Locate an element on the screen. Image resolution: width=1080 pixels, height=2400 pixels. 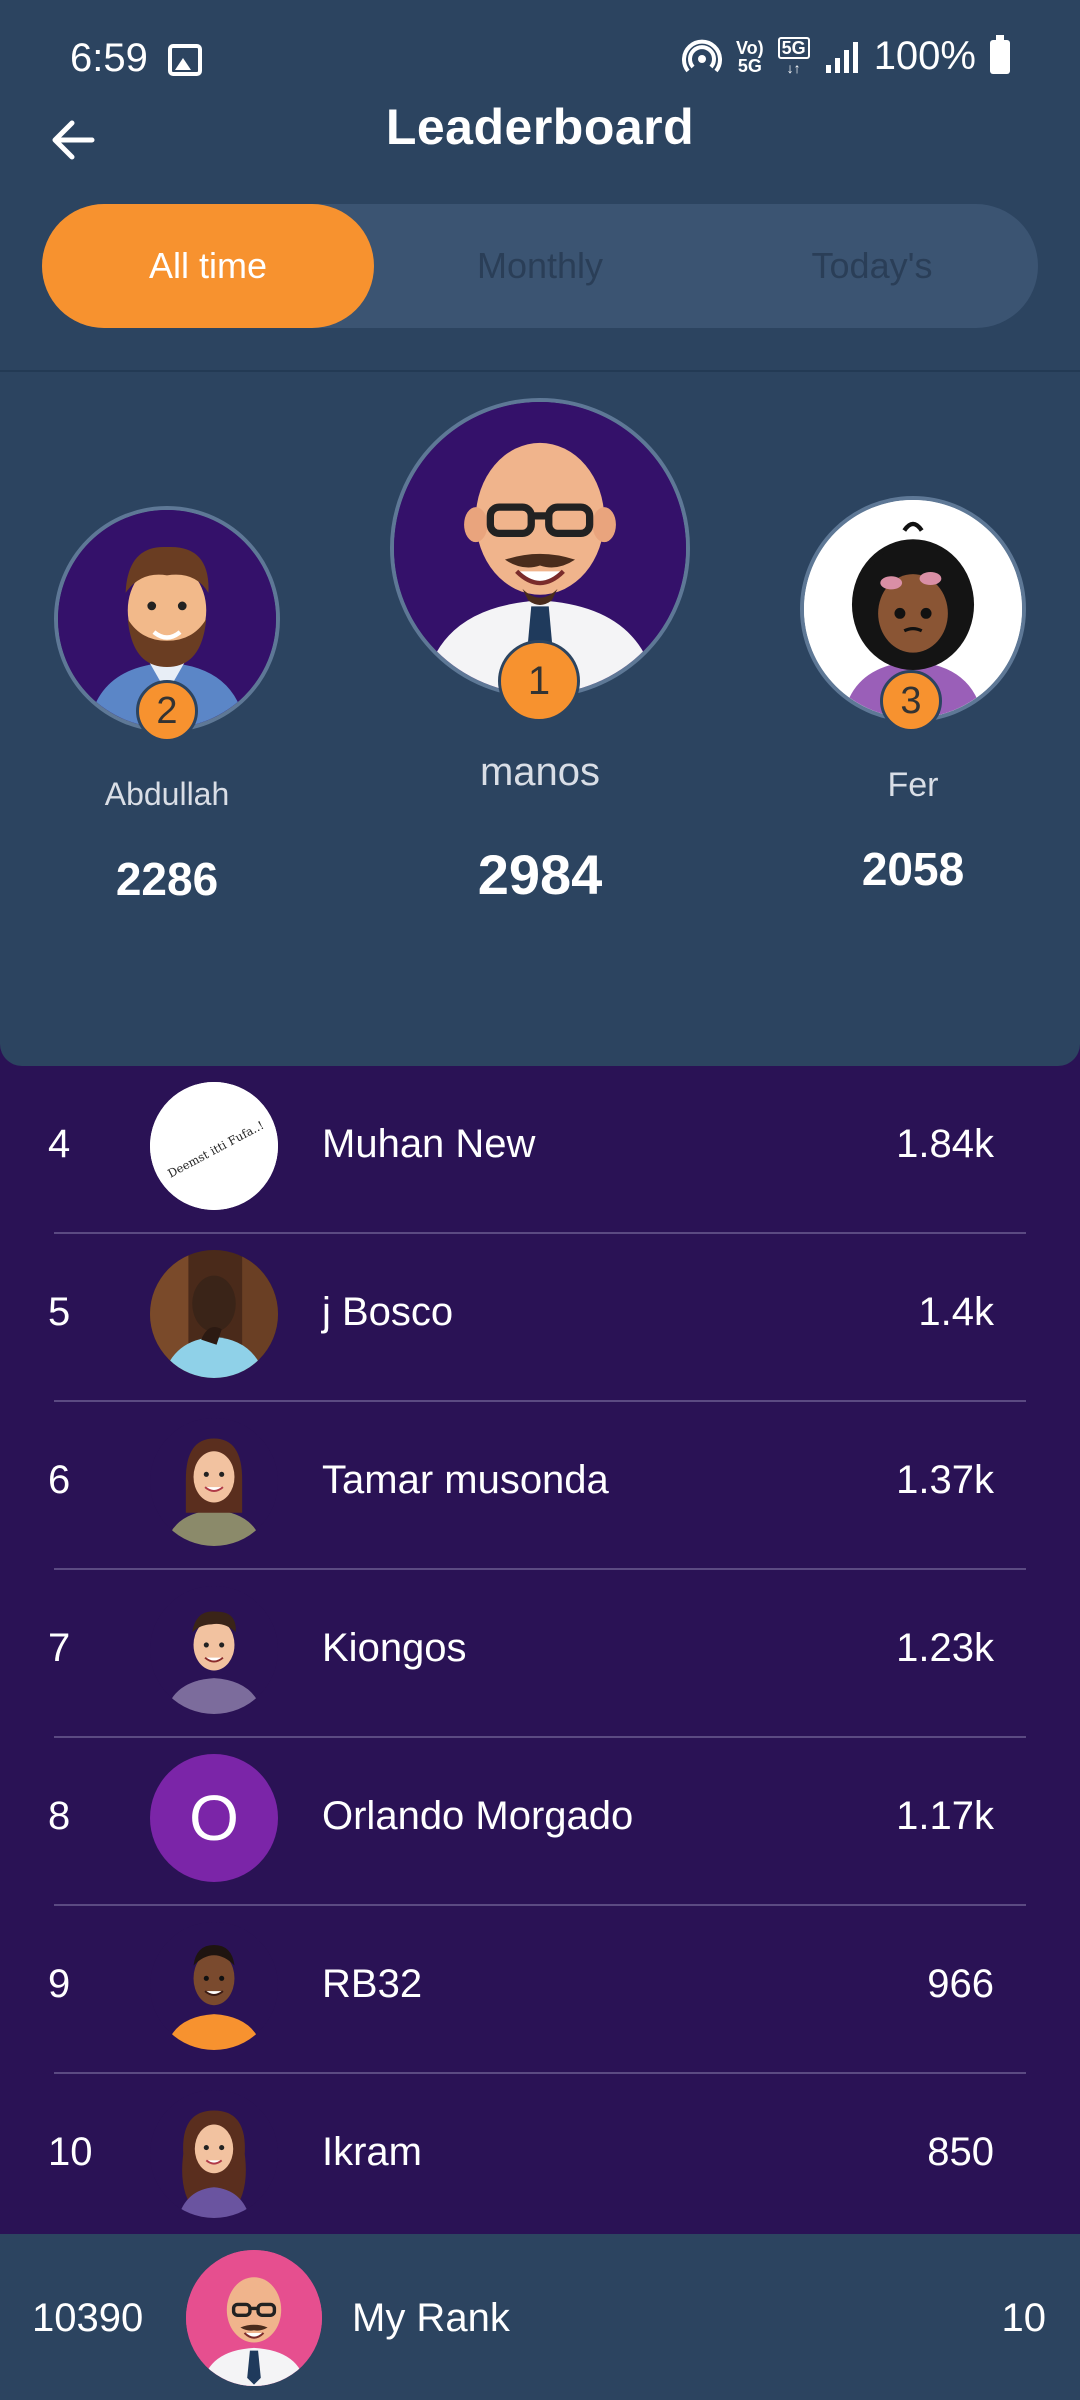
list-item-score: 1.84k is located at coordinates (945, 1144).